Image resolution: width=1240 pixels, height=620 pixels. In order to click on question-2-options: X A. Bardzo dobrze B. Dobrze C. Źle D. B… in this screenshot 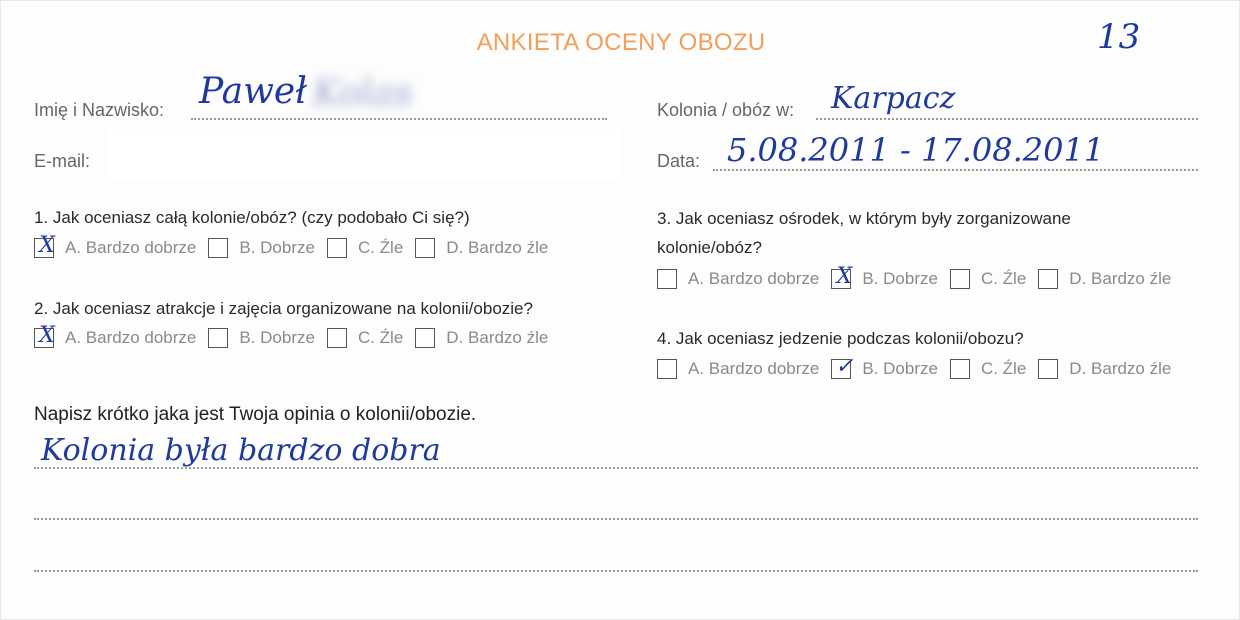, I will do `click(297, 335)`.